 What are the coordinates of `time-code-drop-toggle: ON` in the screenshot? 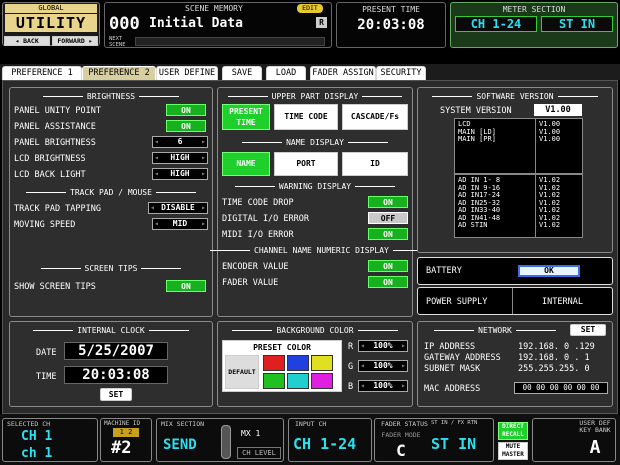 It's located at (388, 202).